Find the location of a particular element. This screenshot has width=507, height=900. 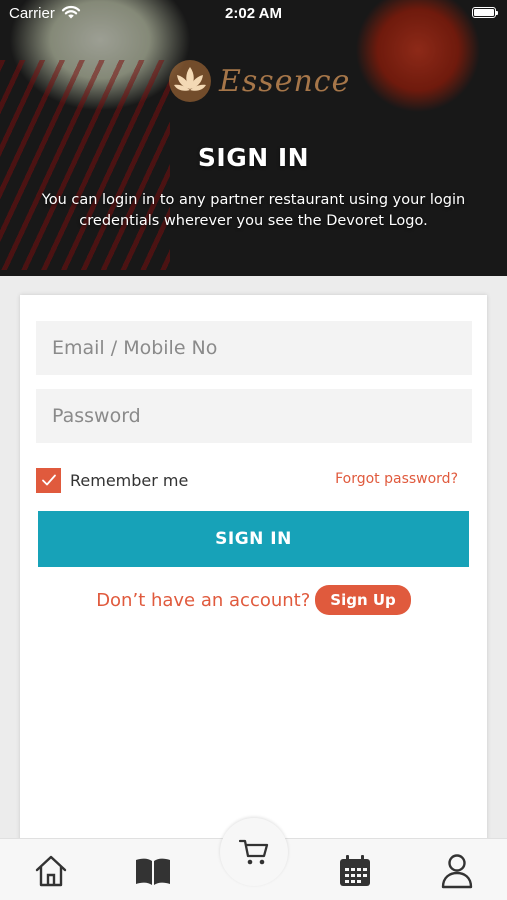

password-field is located at coordinates (254, 416).